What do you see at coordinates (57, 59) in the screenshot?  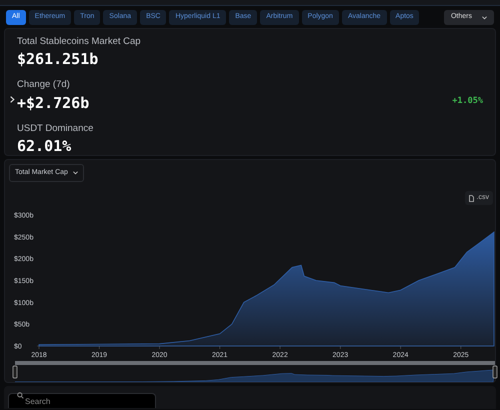 I see `stat-value: $261.251b` at bounding box center [57, 59].